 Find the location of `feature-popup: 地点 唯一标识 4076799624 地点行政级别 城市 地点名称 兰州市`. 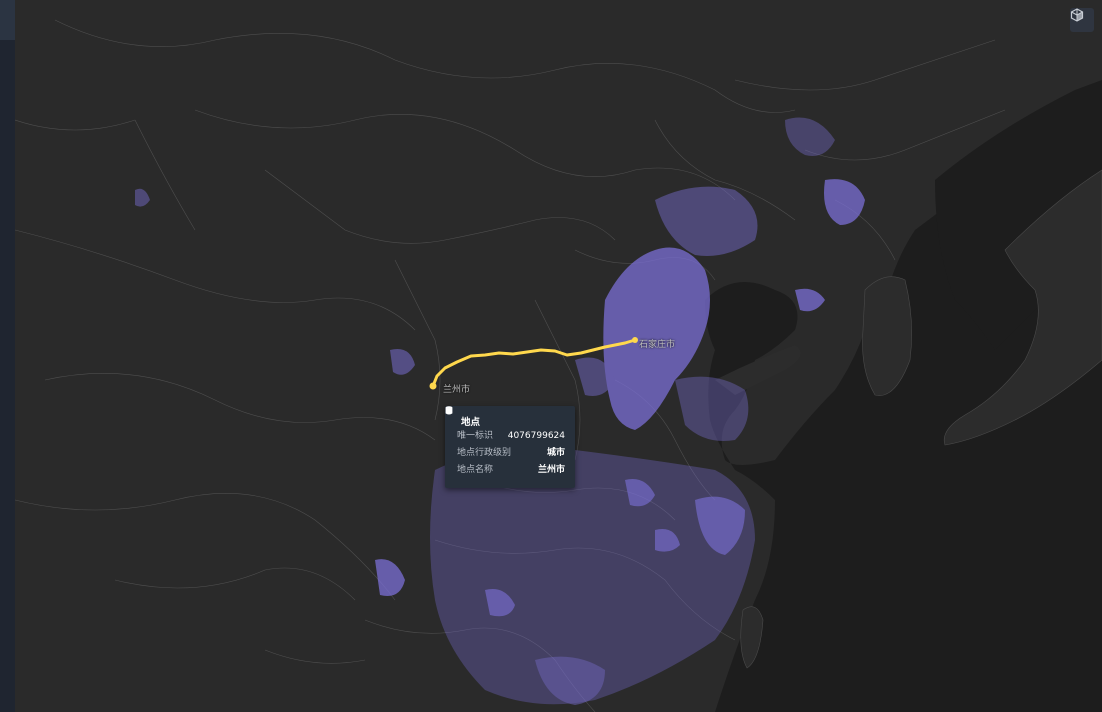

feature-popup: 地点 唯一标识 4076799624 地点行政级别 城市 地点名称 兰州市 is located at coordinates (510, 447).